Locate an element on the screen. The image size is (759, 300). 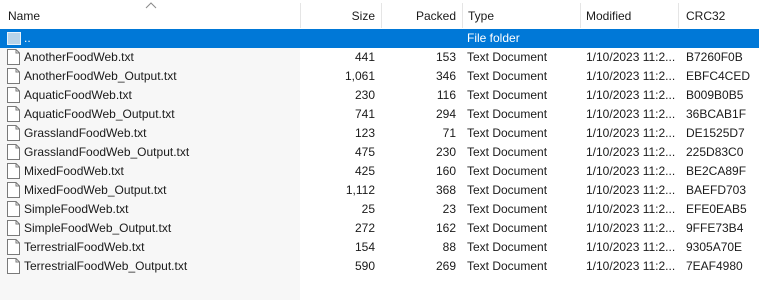
file-size: 441 is located at coordinates (364, 57).